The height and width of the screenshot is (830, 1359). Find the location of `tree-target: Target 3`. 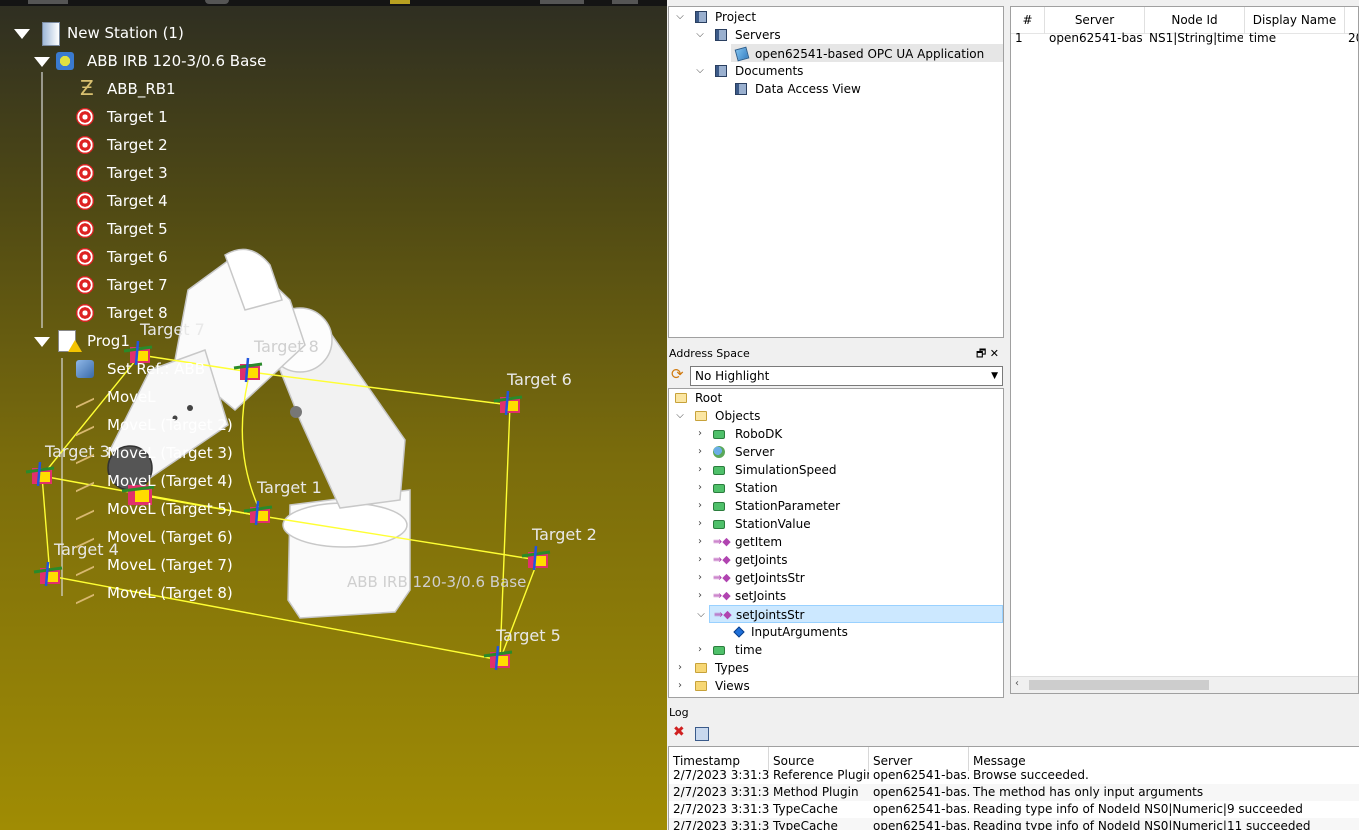

tree-target: Target 3 is located at coordinates (176, 173).